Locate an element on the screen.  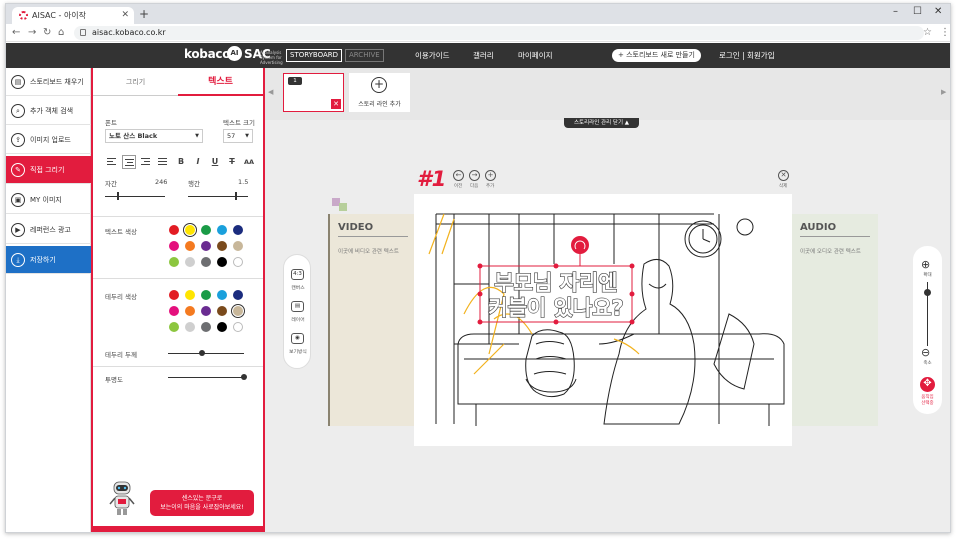
align-center-icon is located at coordinates (129, 162).